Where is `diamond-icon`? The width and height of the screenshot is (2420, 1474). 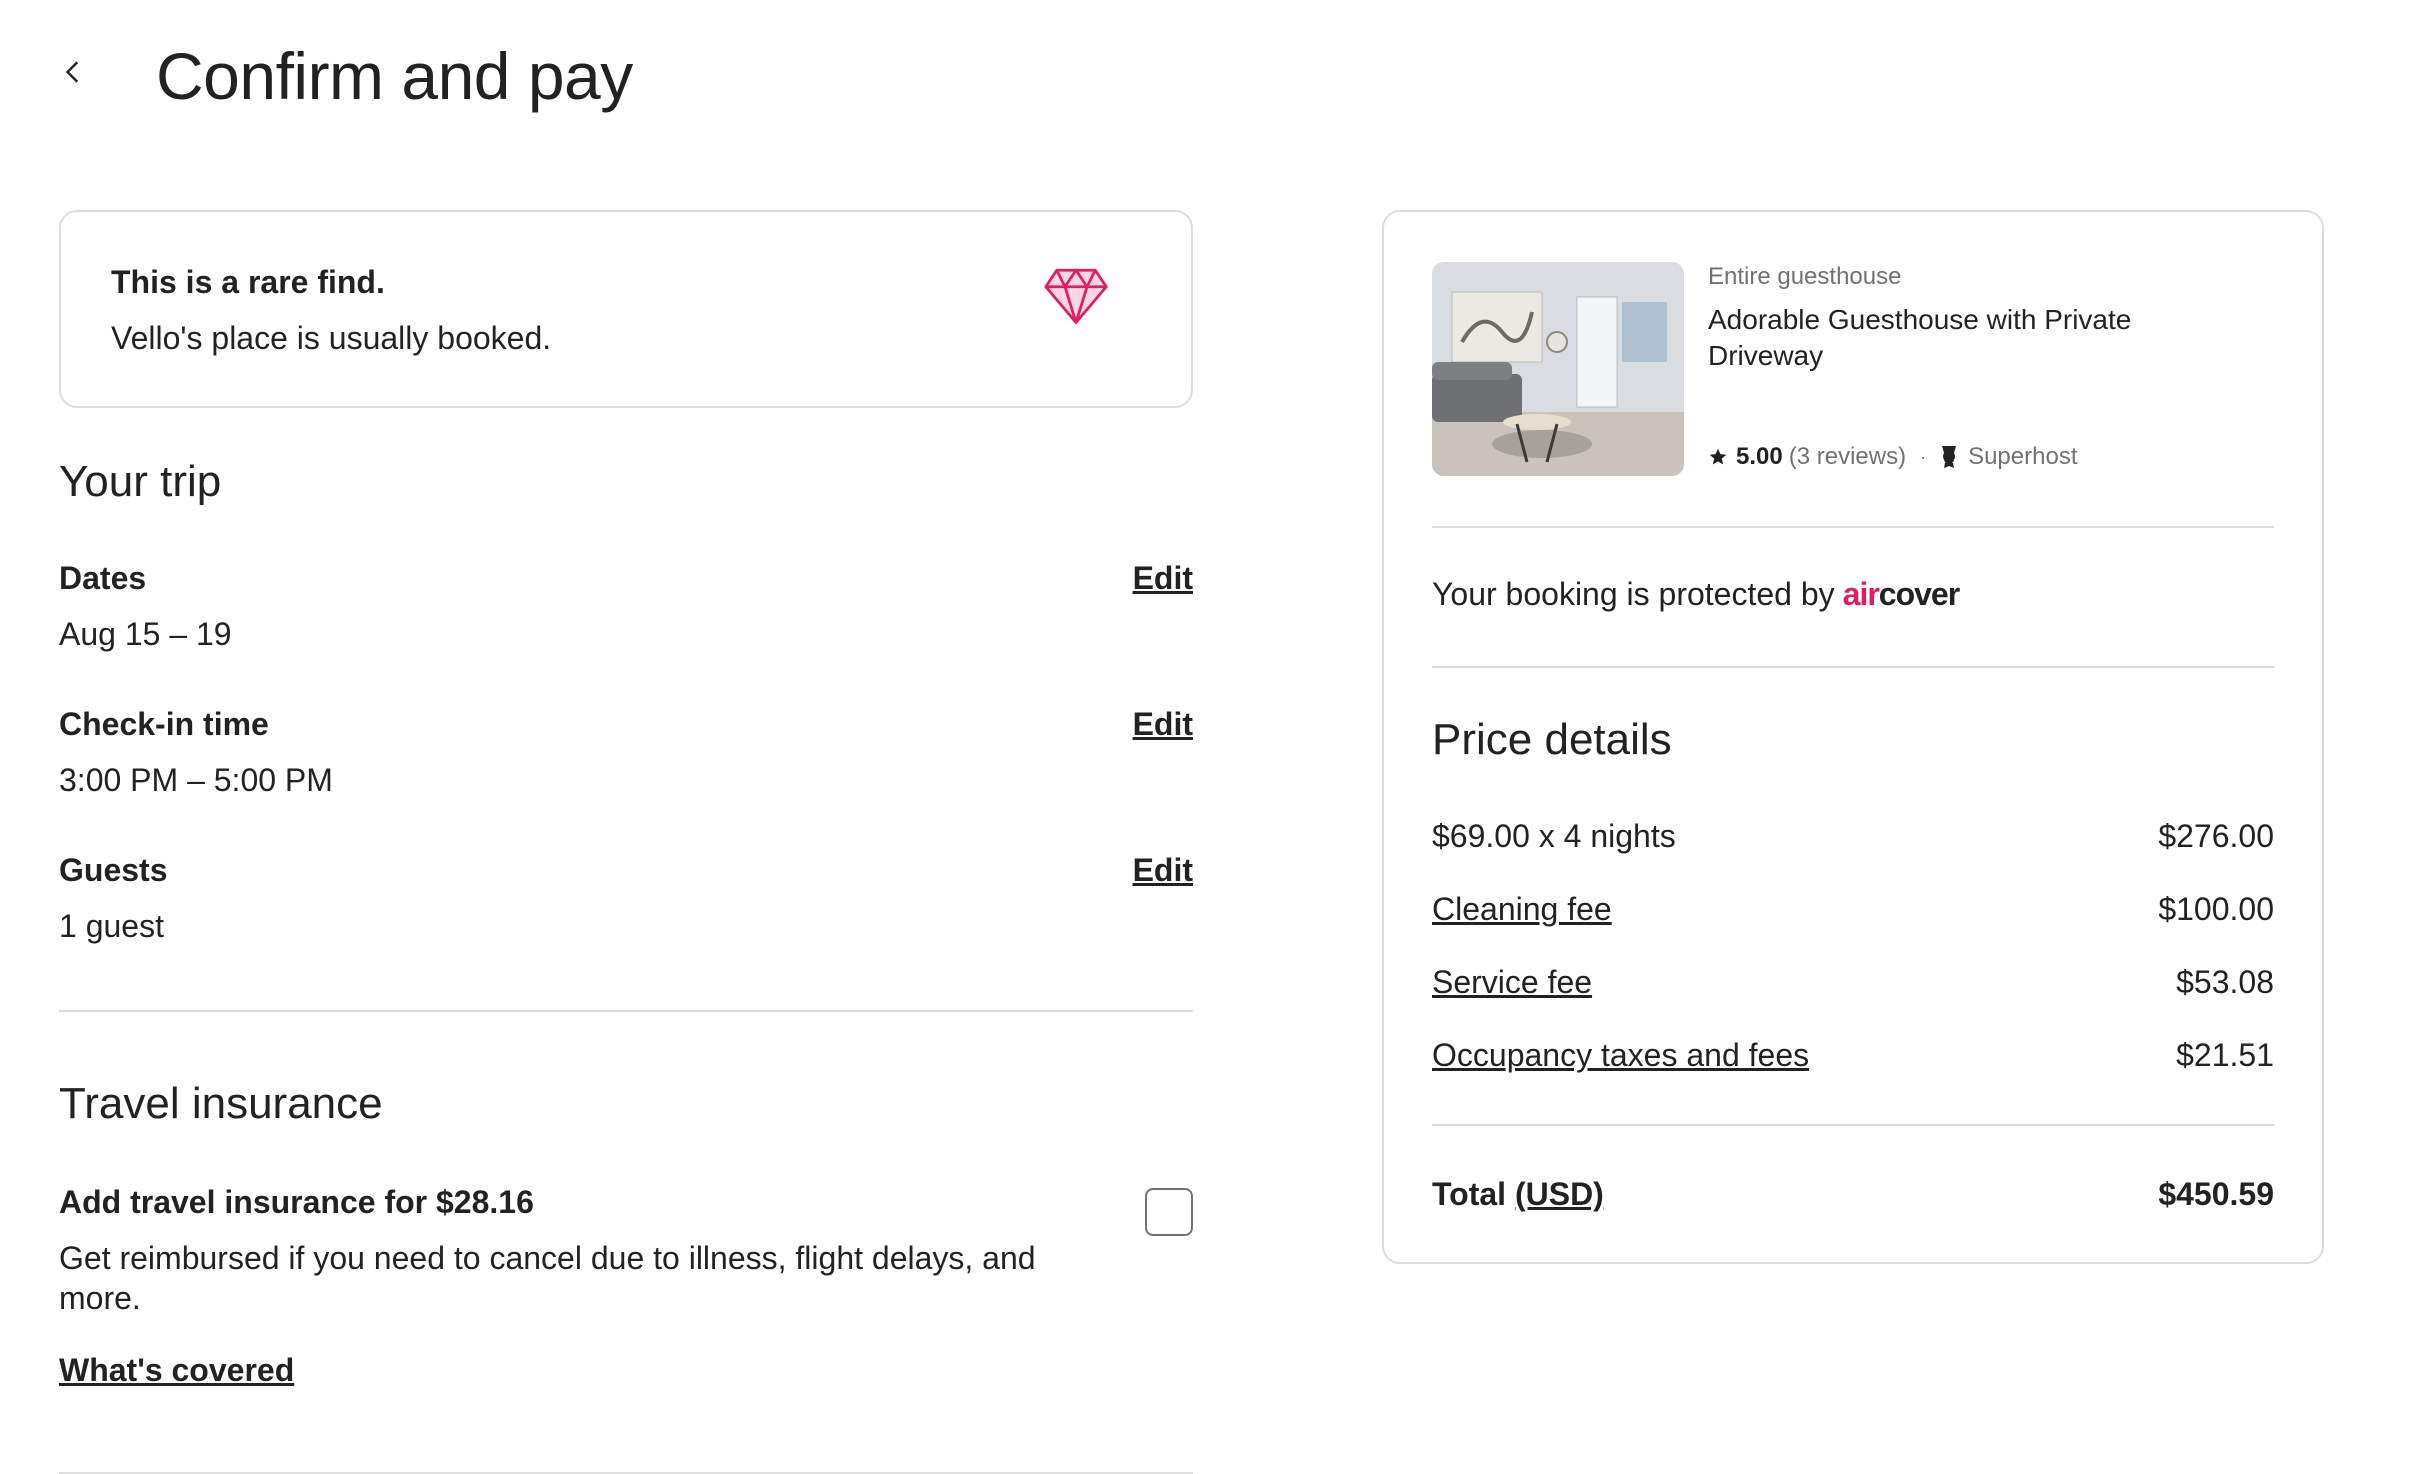
diamond-icon is located at coordinates (1076, 296).